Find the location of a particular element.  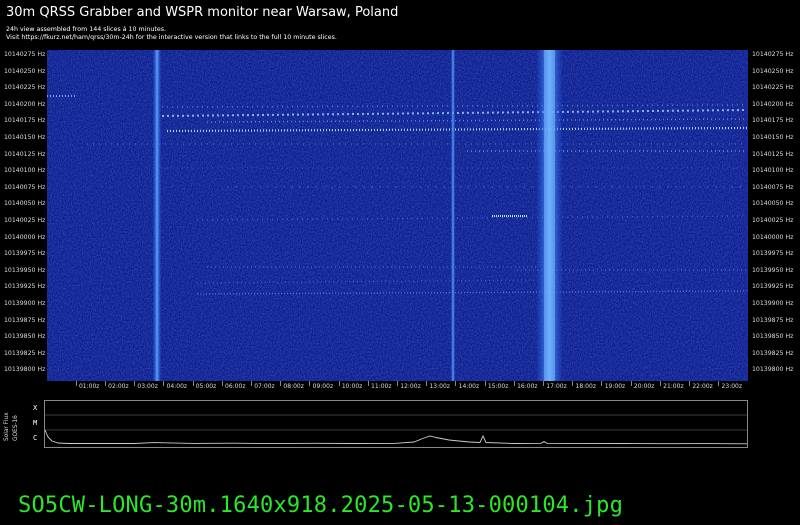

x-tick-label: 14:00z is located at coordinates (469, 386).